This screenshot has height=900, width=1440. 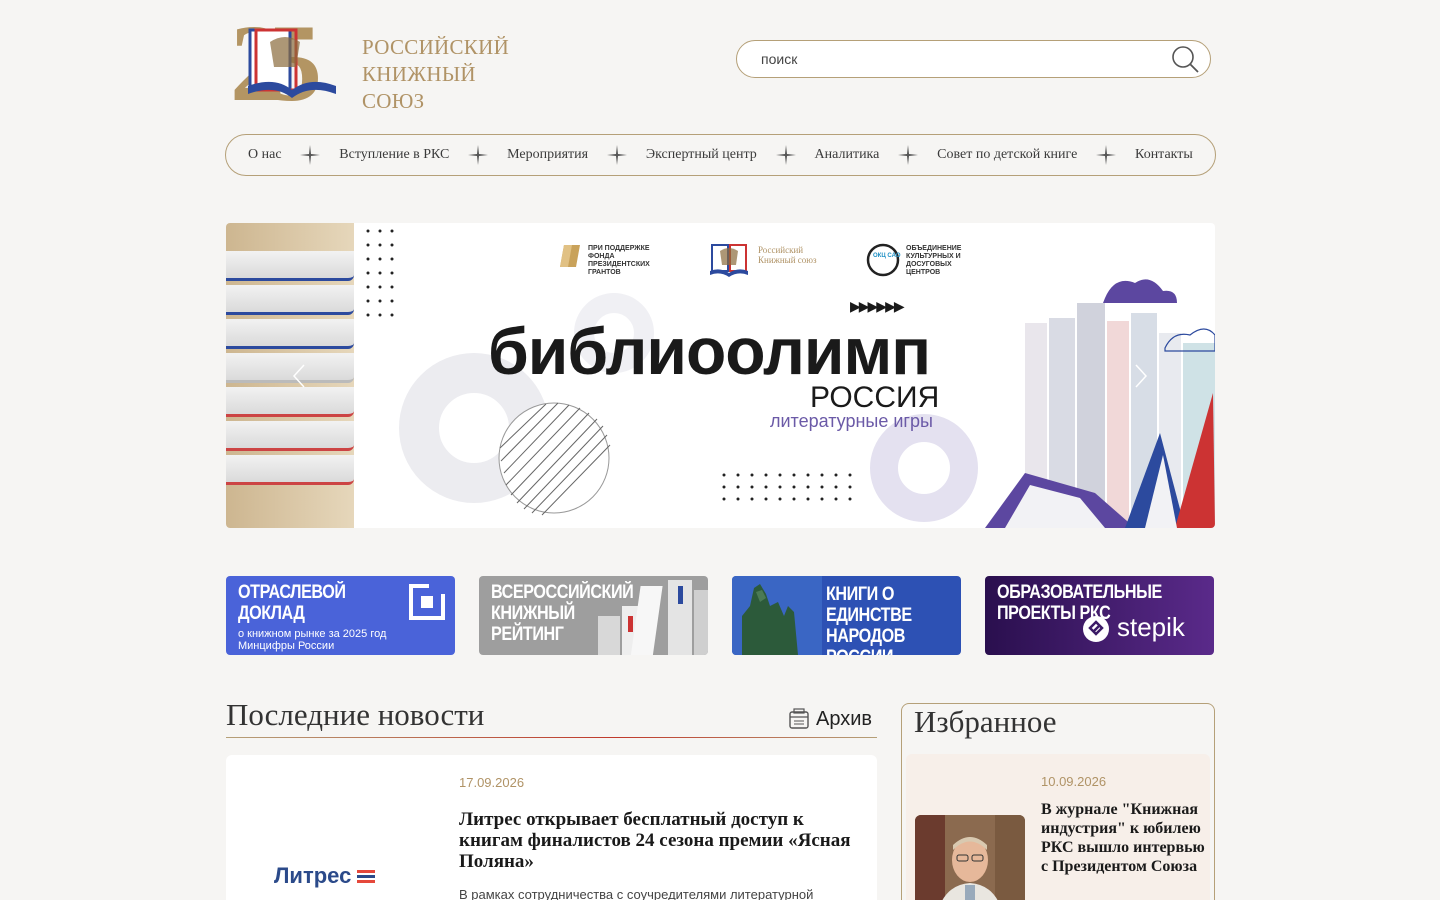 I want to click on search-input, so click(x=961, y=59).